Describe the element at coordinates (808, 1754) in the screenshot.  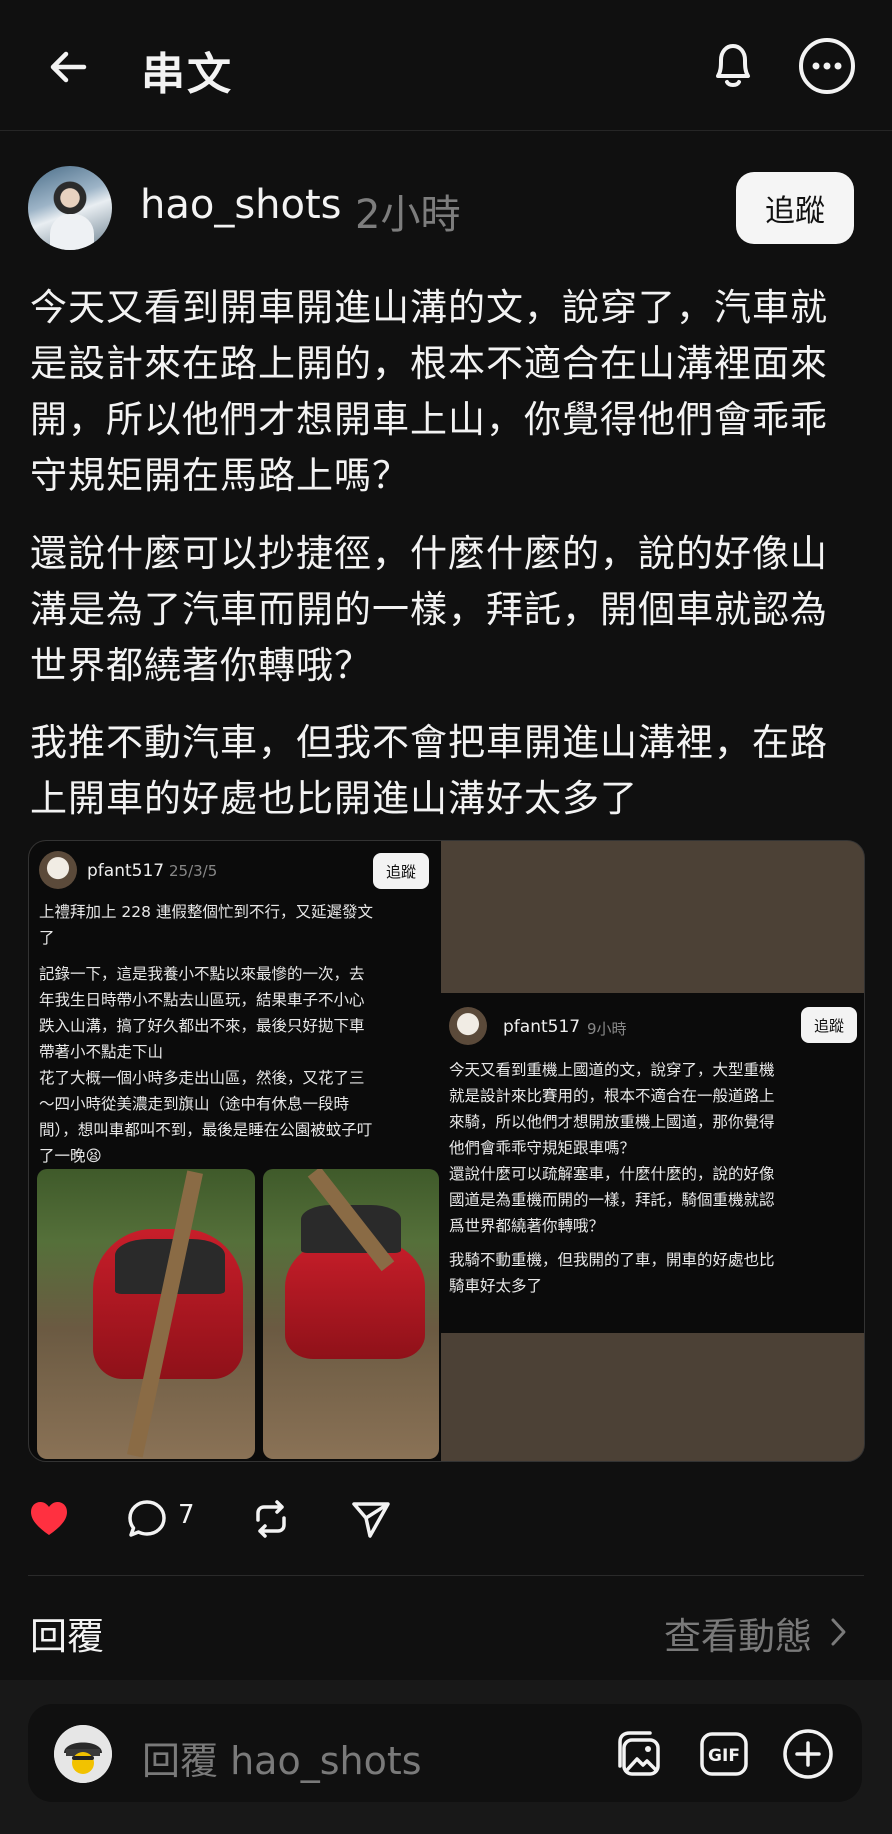
I see `add-icon` at that location.